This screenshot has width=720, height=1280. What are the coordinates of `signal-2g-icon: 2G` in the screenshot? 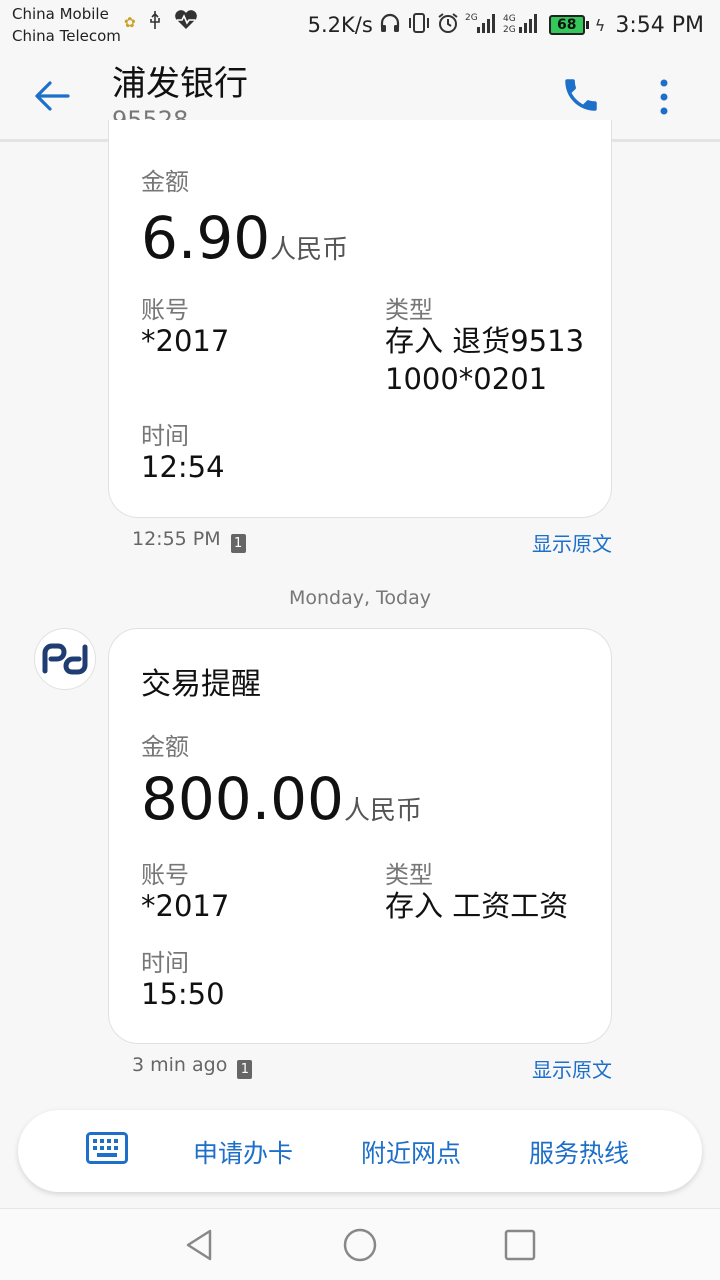 It's located at (481, 25).